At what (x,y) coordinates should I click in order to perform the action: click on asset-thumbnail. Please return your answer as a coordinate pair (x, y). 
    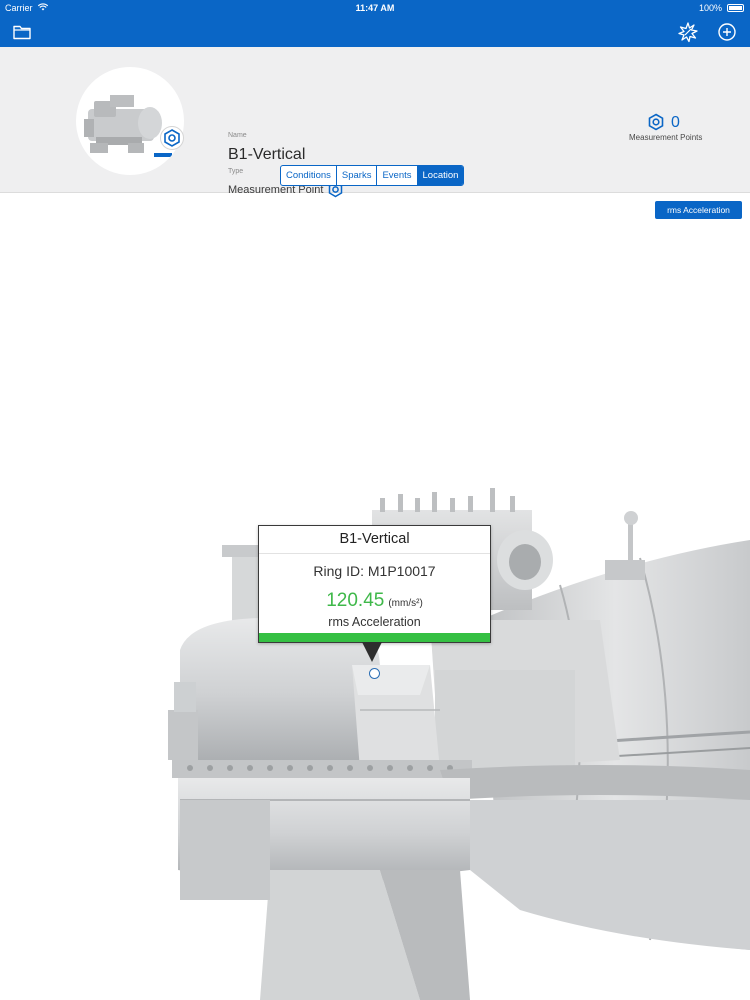
    Looking at the image, I should click on (130, 121).